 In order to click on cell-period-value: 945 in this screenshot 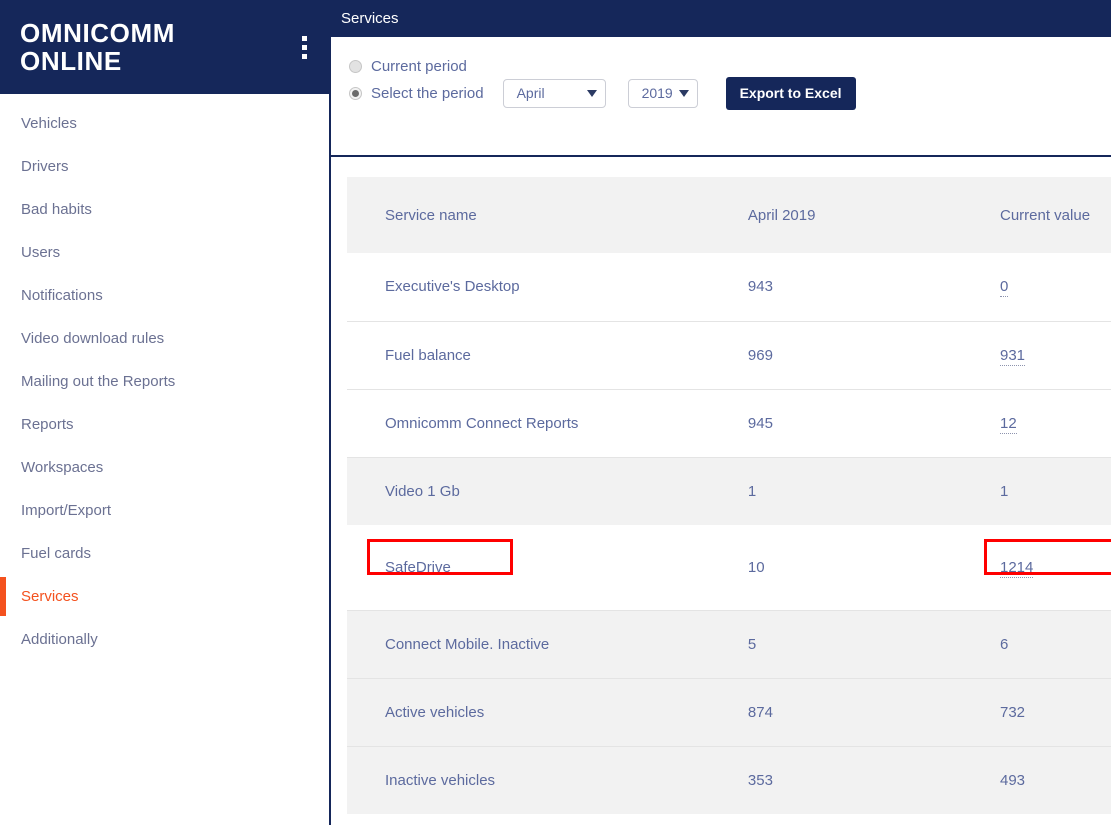, I will do `click(835, 422)`.